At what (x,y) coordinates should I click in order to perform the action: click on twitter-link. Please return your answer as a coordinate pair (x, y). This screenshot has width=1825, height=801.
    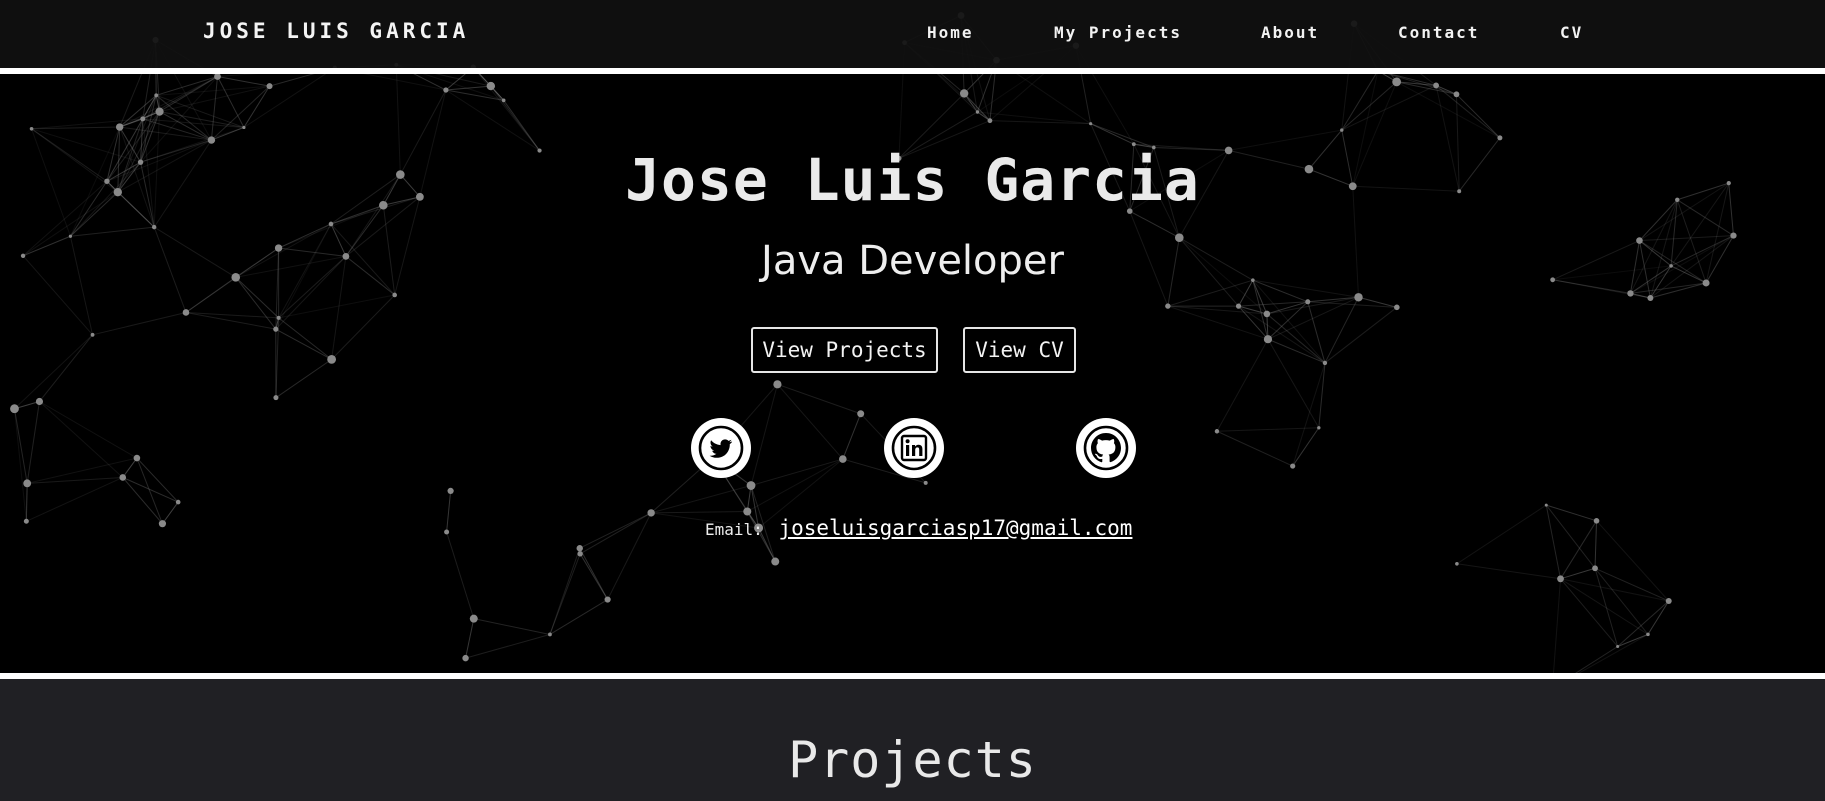
    Looking at the image, I should click on (721, 448).